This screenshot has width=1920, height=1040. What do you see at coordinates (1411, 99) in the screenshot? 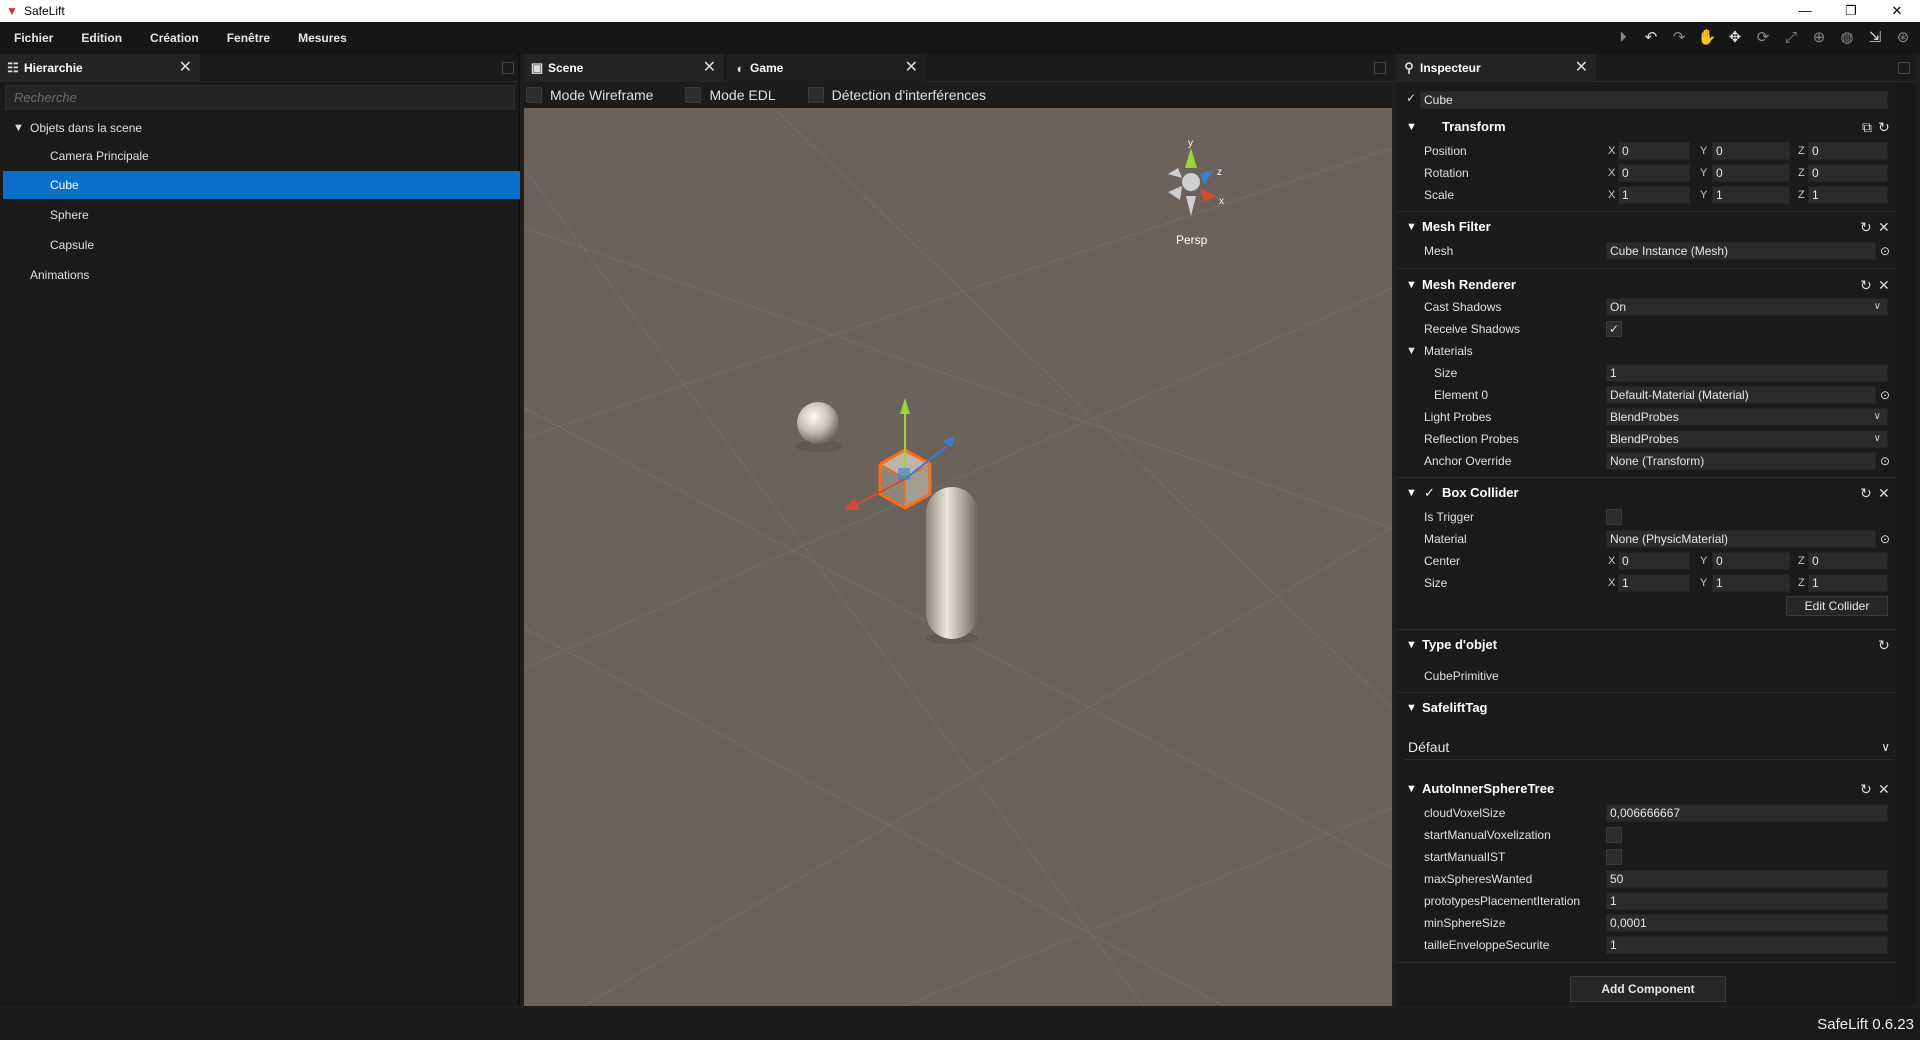
I see `active-checkbox: ✓` at bounding box center [1411, 99].